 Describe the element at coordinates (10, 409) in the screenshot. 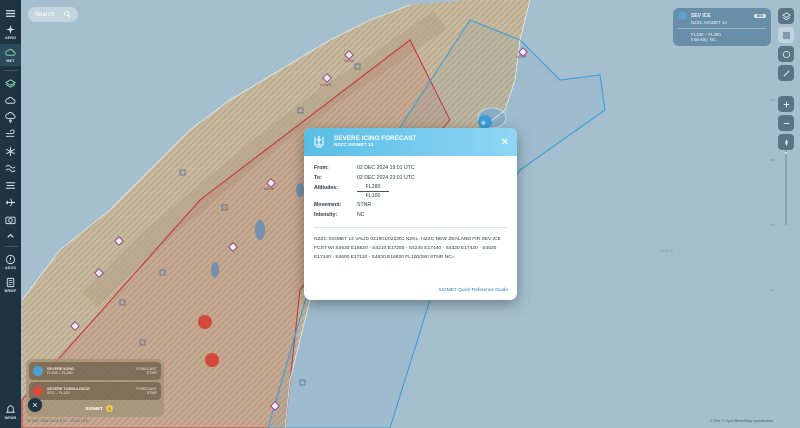

I see `notifications-icon` at that location.